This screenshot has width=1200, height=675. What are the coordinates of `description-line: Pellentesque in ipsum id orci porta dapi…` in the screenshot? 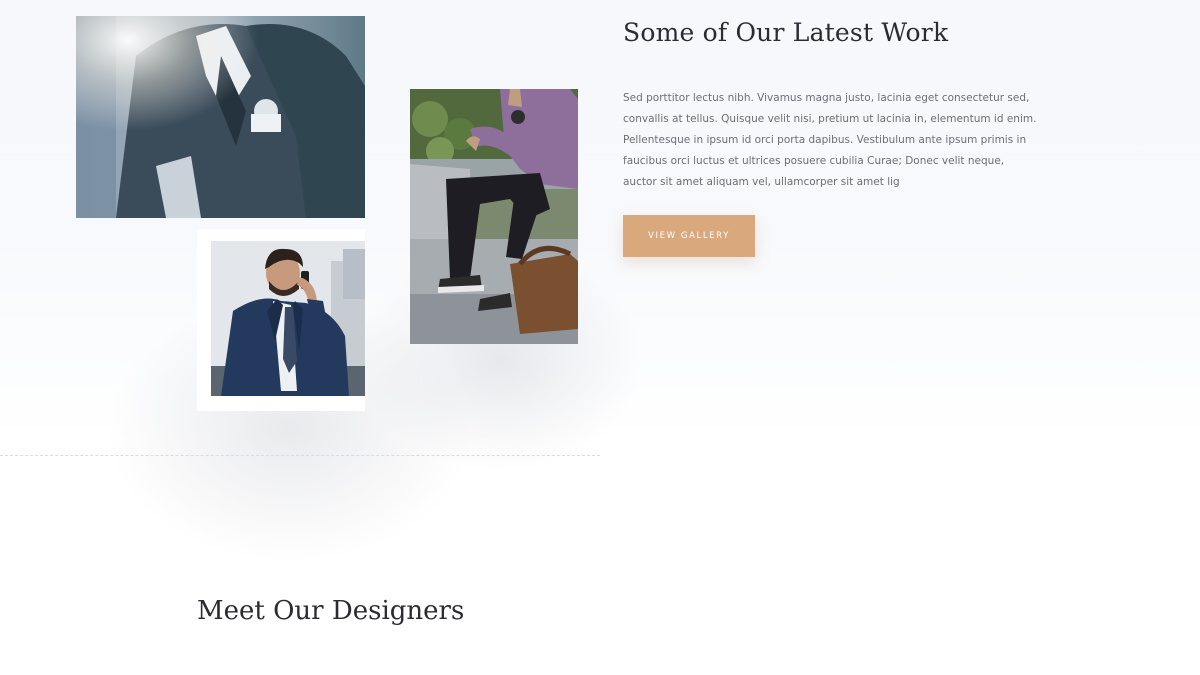 It's located at (825, 140).